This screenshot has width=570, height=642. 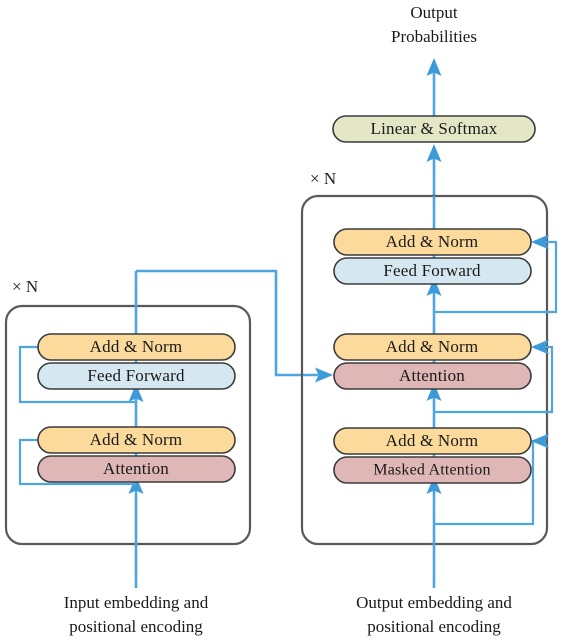 I want to click on encoder-add-norm-lower: Add & Norm, so click(x=136, y=440).